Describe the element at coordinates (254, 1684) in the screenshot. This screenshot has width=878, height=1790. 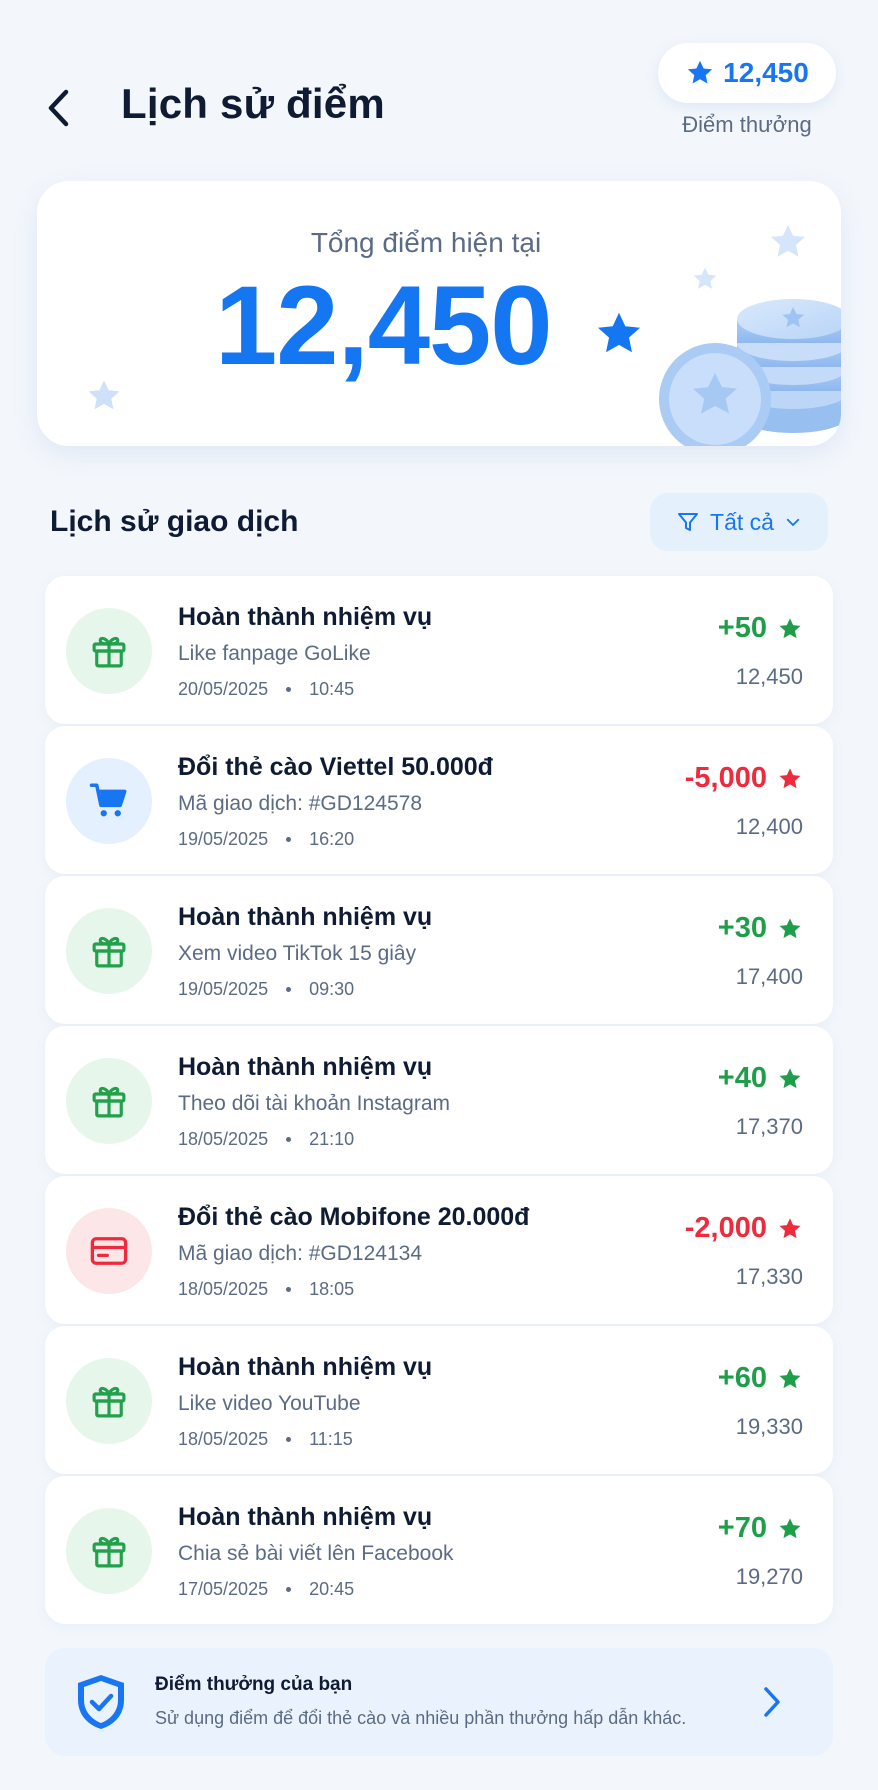
I see `rewards-info-title: Điểm thưởng của bạn` at that location.